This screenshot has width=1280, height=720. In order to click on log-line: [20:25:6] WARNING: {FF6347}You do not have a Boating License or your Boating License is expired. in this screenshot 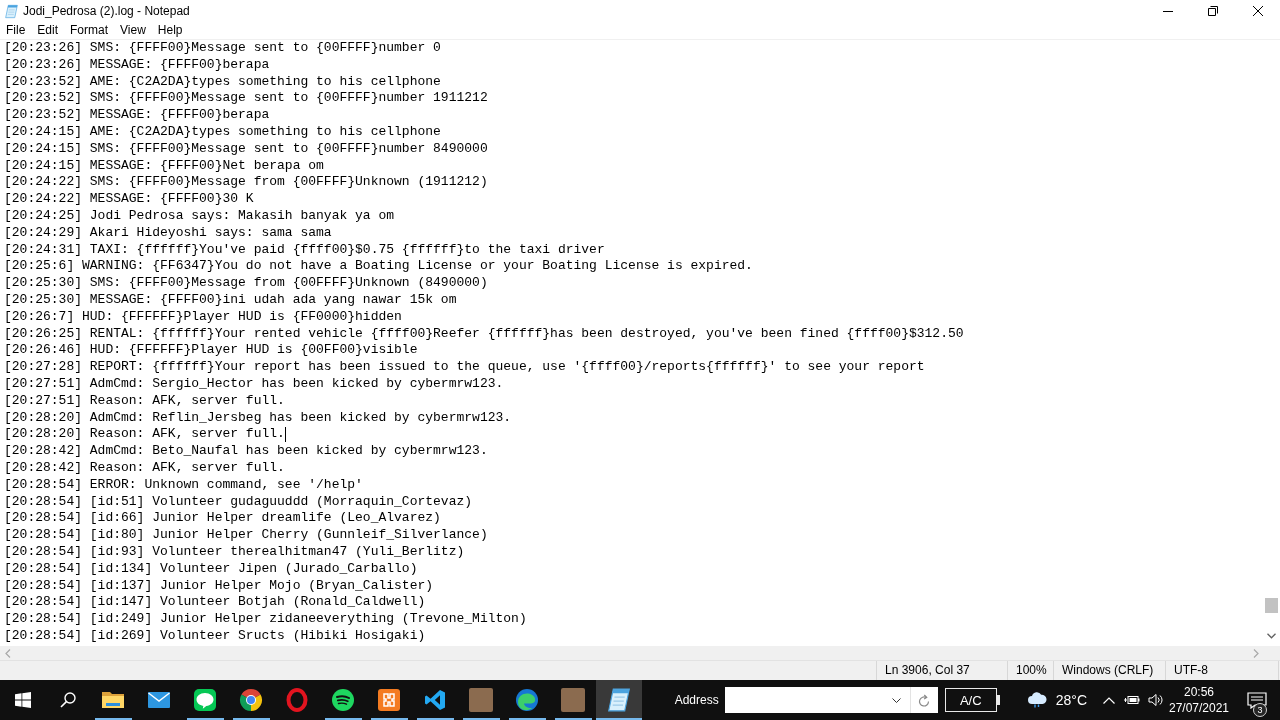, I will do `click(378, 267)`.